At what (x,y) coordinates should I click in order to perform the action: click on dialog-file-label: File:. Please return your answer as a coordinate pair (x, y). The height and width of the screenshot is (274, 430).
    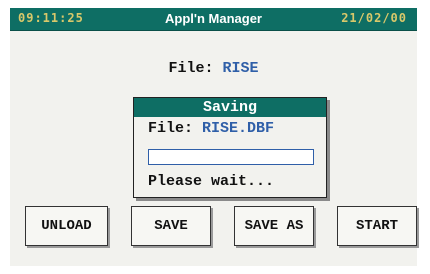
    Looking at the image, I should click on (171, 128).